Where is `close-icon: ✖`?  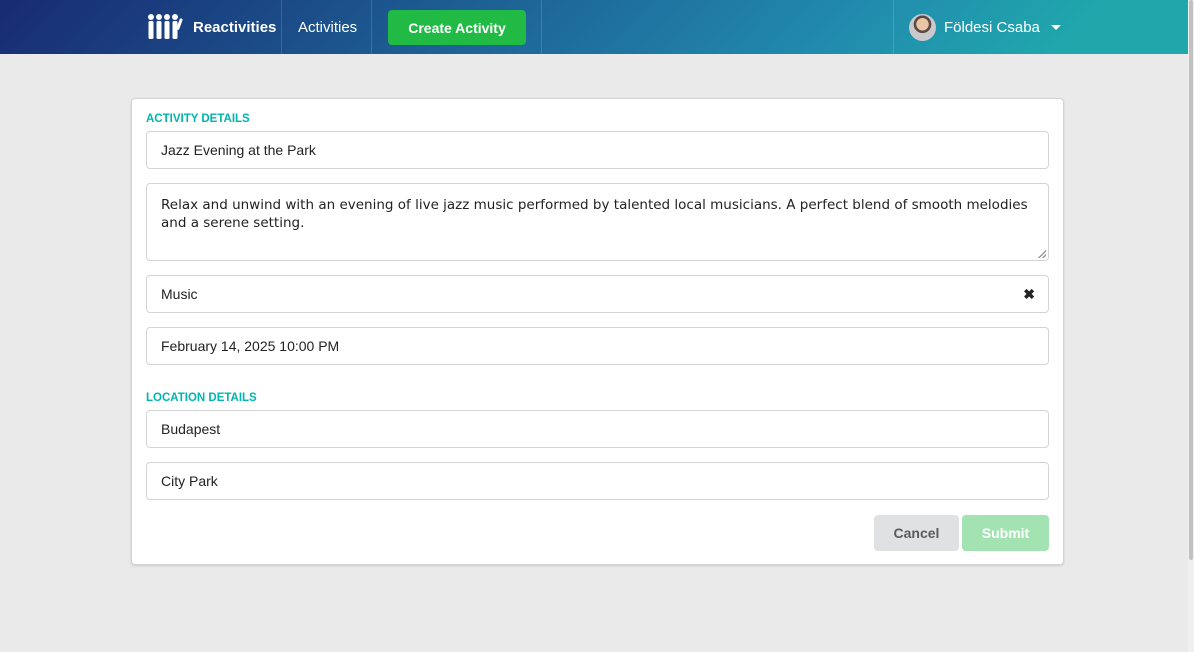 close-icon: ✖ is located at coordinates (1029, 294).